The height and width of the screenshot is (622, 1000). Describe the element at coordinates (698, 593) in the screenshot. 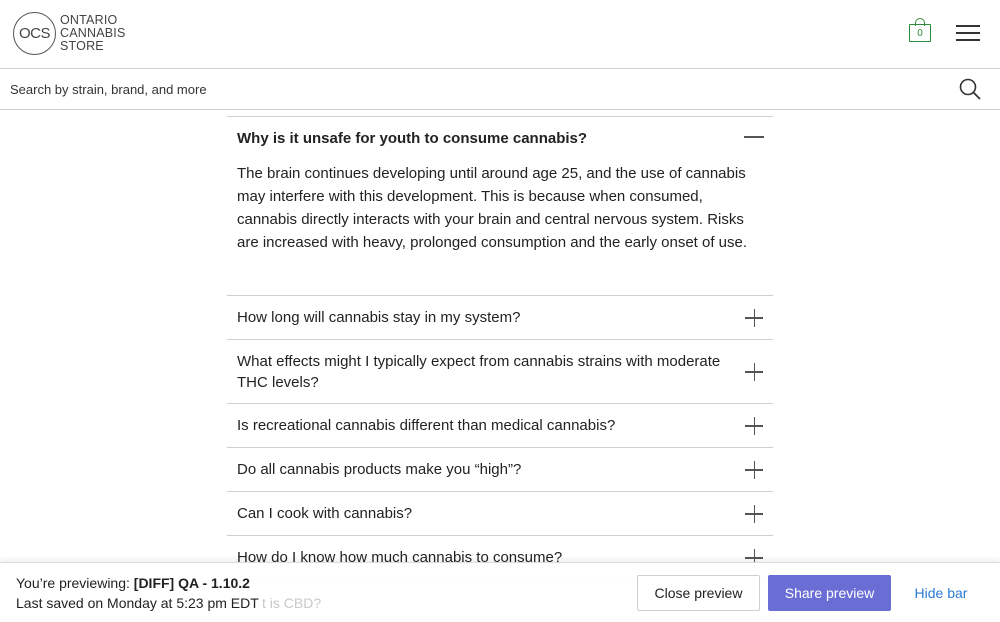

I see `close-preview-button: Close preview` at that location.